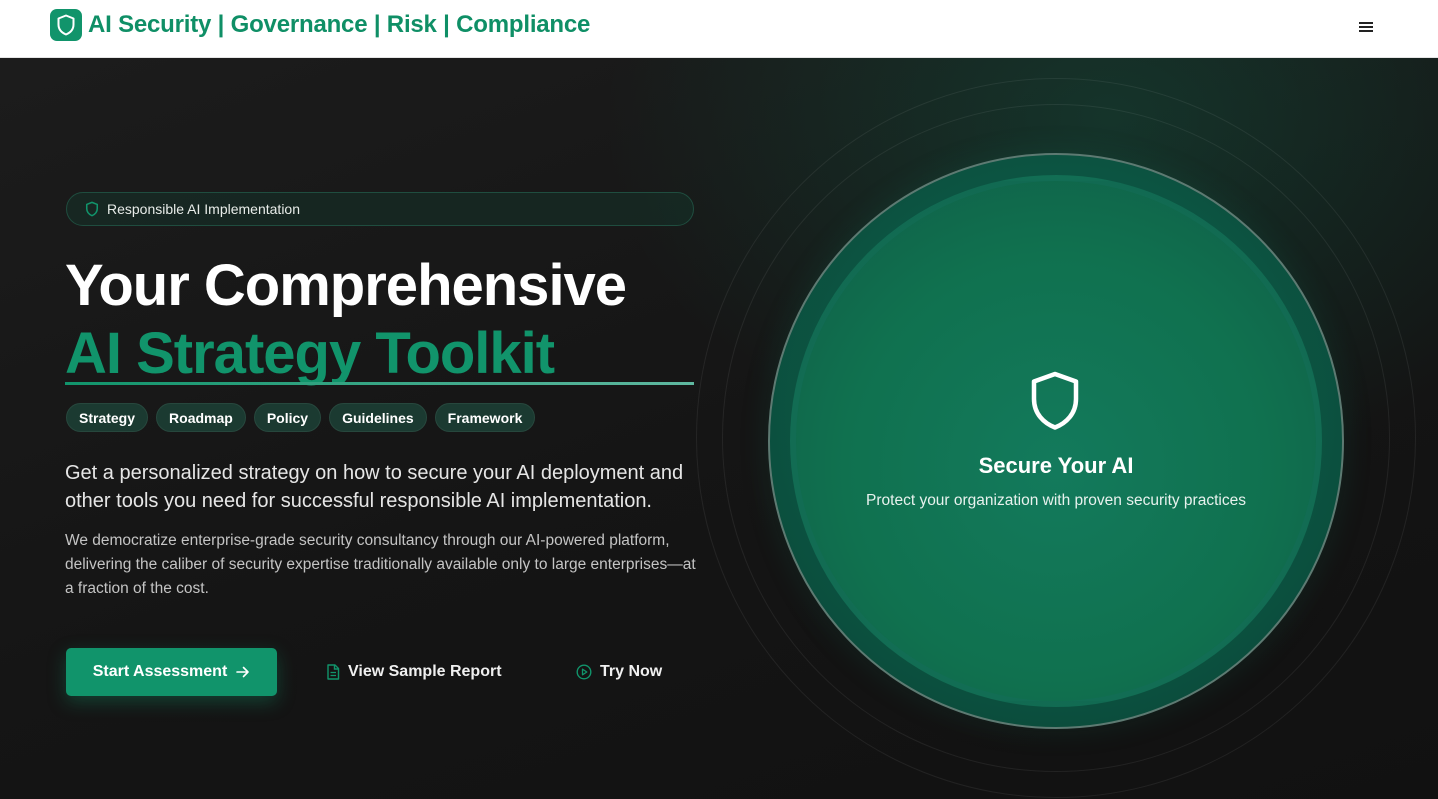 This screenshot has height=799, width=1438. I want to click on badge-label: Responsible AI Implementation, so click(203, 209).